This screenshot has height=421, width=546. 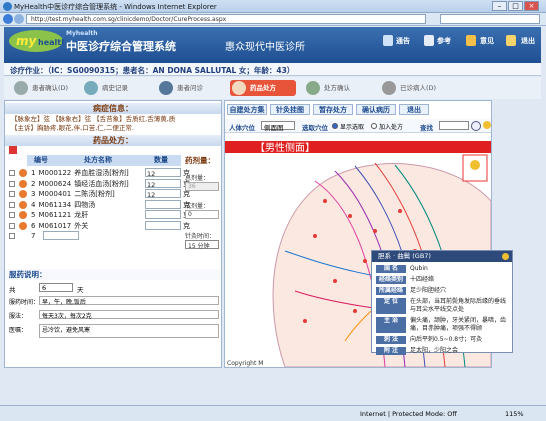 What do you see at coordinates (197, 178) in the screenshot?
I see `total-label: 总剂量：` at bounding box center [197, 178].